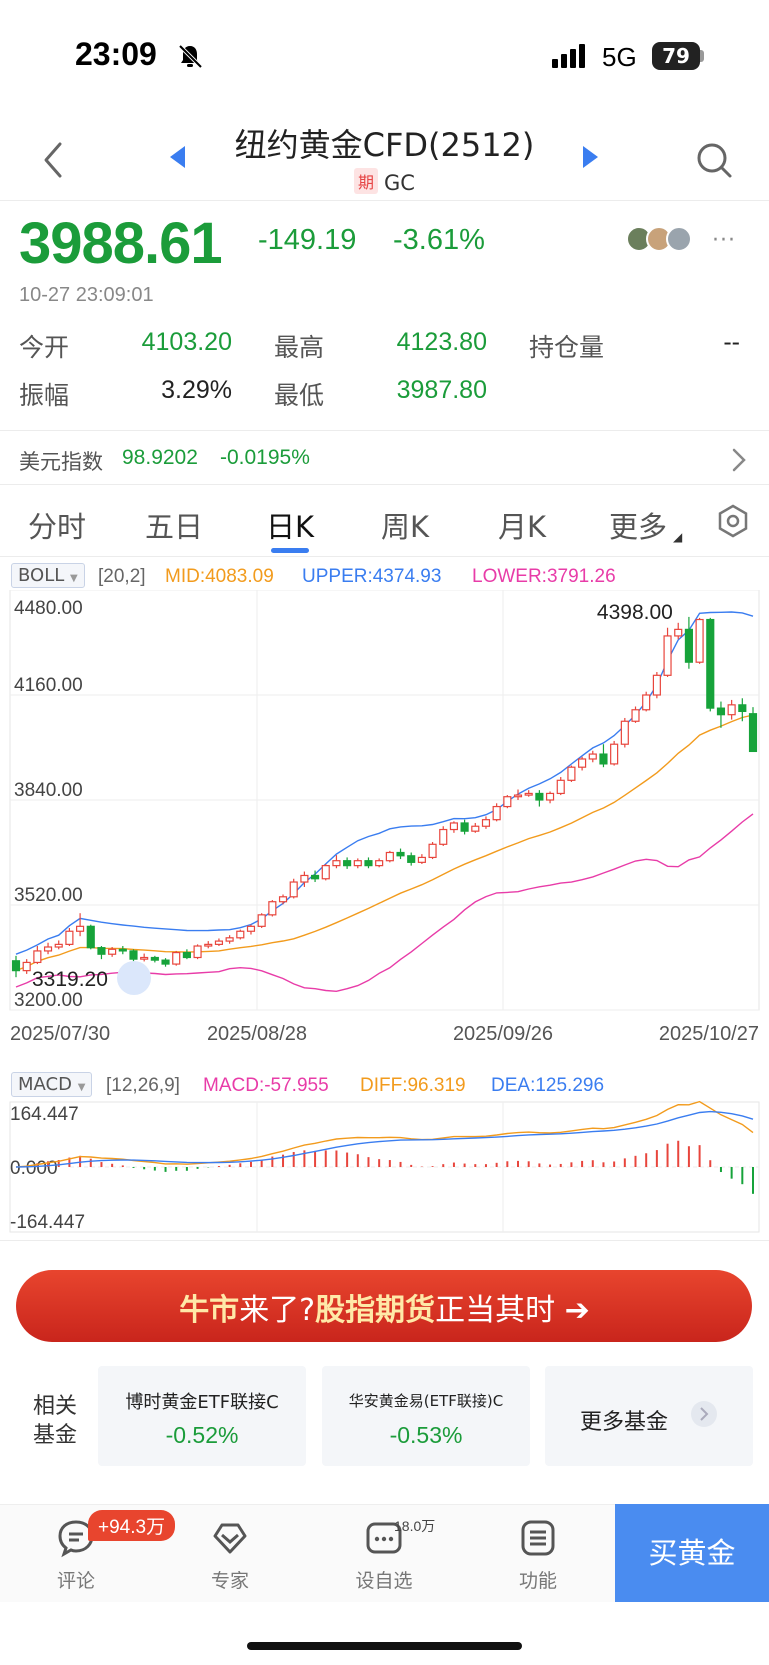  What do you see at coordinates (116, 54) in the screenshot?
I see `status-time: 23:09` at bounding box center [116, 54].